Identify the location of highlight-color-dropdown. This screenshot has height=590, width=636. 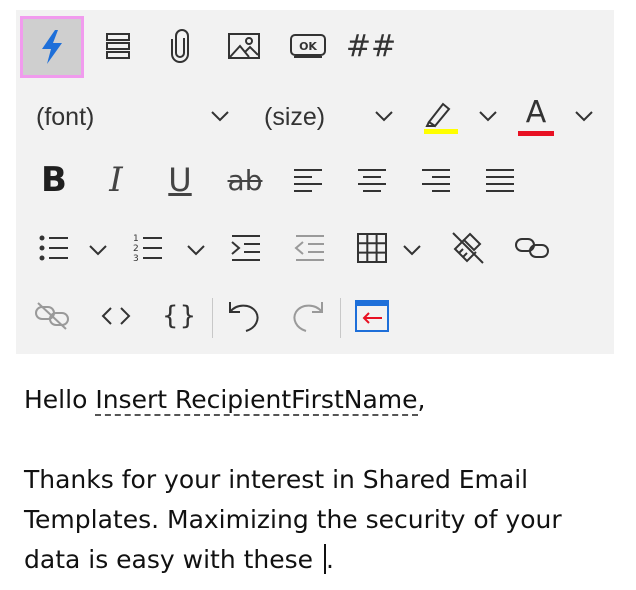
(488, 116).